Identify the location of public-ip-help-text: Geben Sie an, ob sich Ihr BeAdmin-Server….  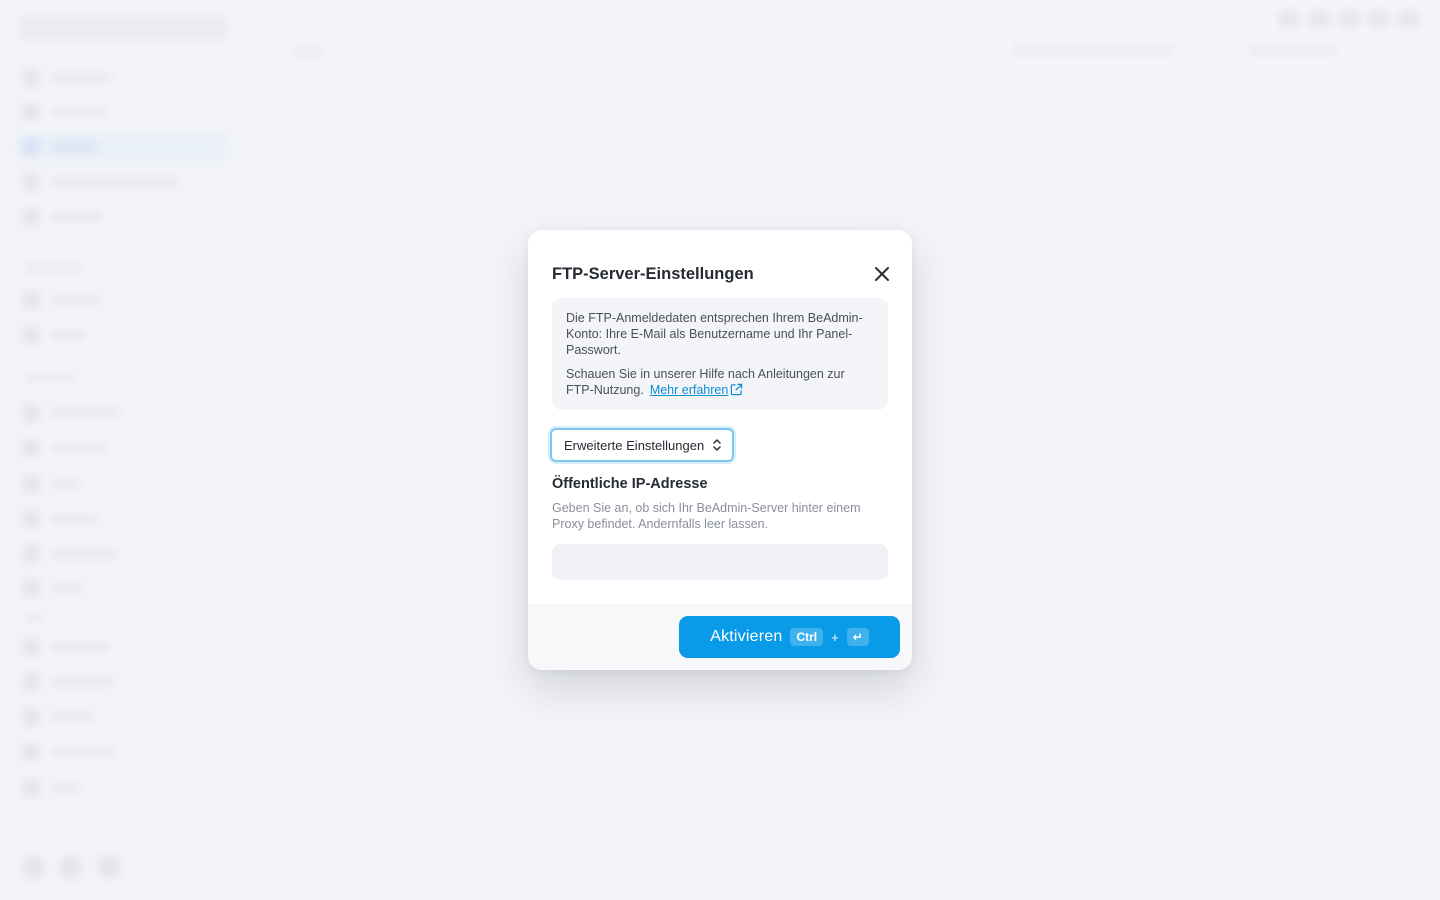
(706, 516).